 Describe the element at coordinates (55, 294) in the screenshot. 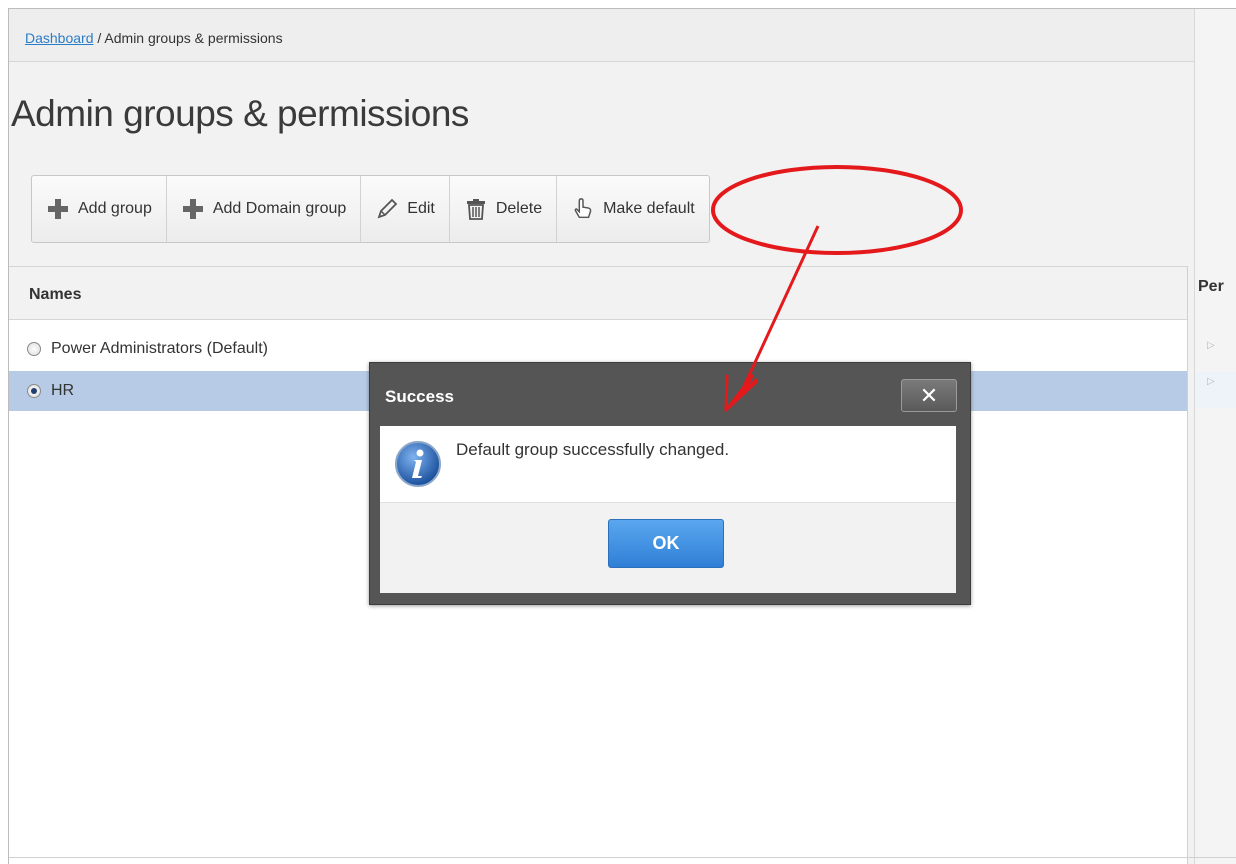

I see `names-column-header: Names` at that location.